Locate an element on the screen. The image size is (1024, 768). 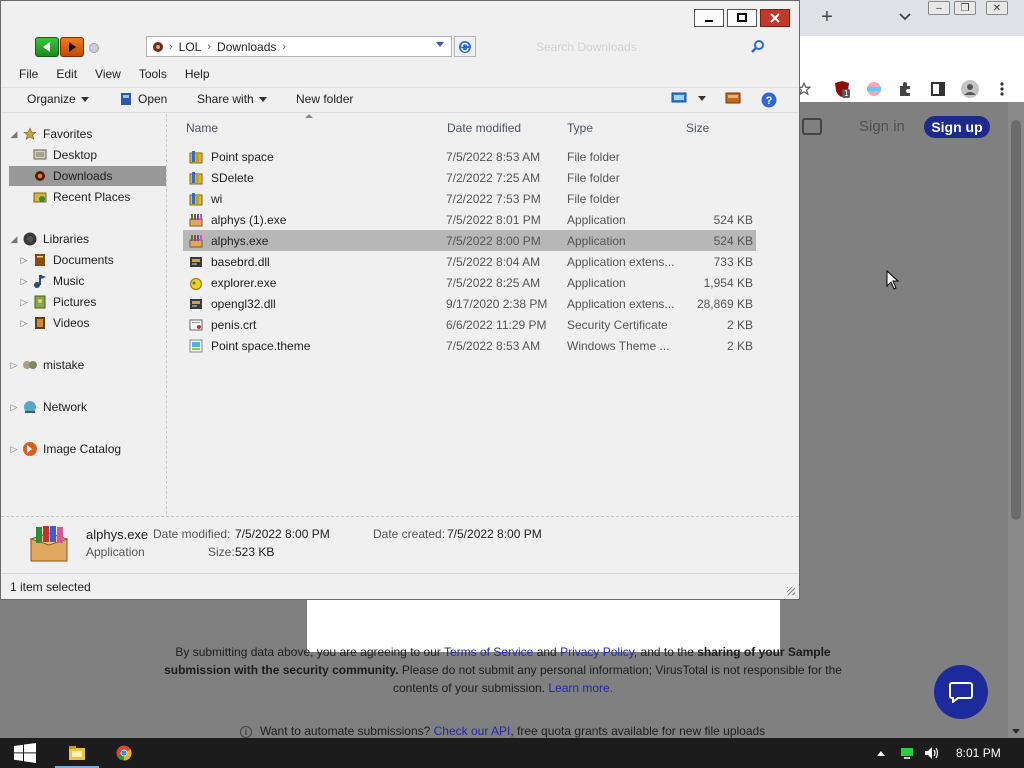
column-header-size: Size is located at coordinates (697, 128).